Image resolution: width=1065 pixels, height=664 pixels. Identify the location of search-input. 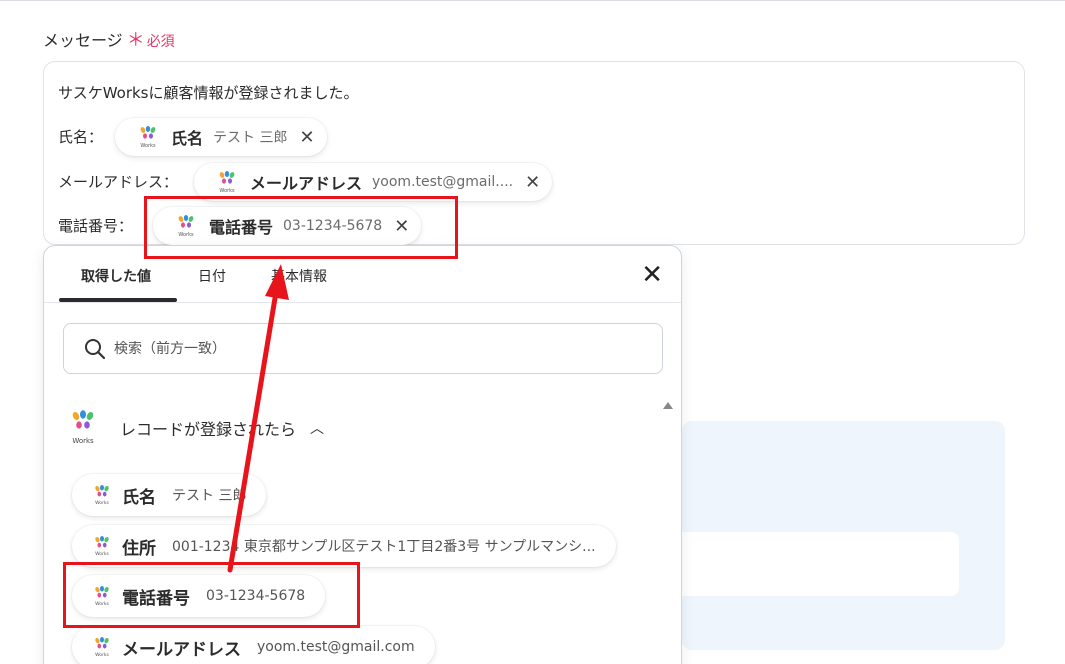
(364, 348).